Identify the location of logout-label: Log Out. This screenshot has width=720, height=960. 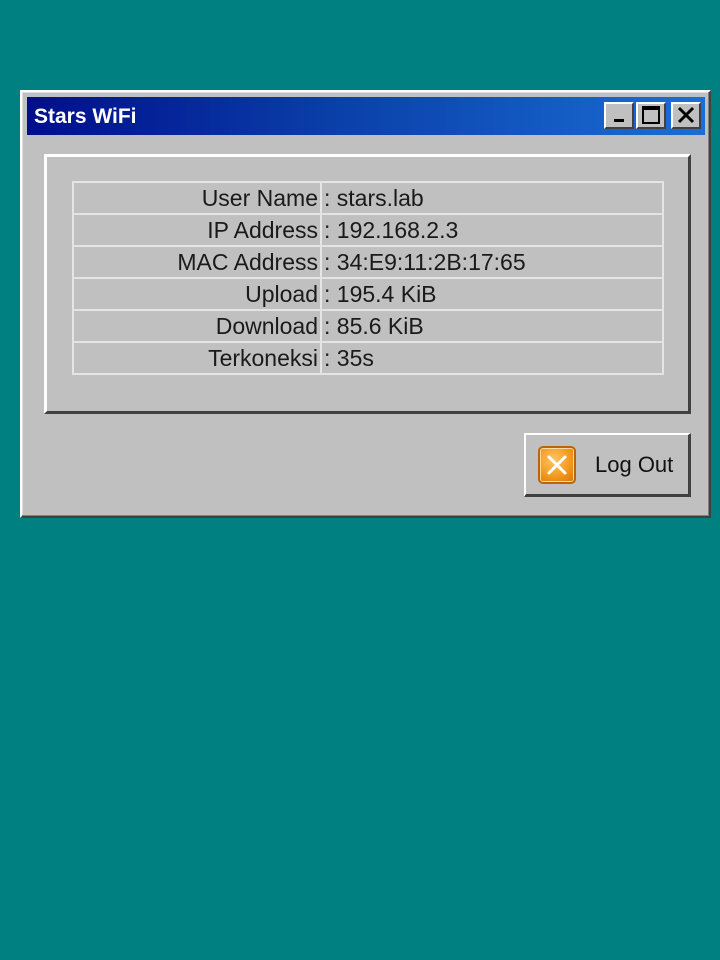
(634, 464).